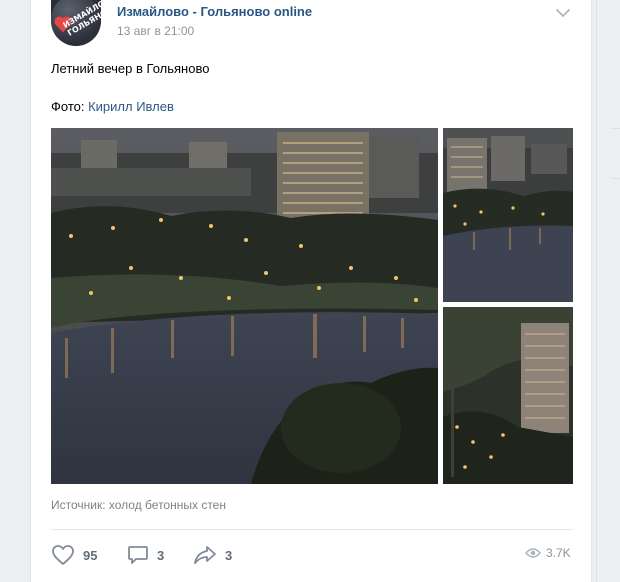 This screenshot has height=582, width=620. I want to click on photo-credit-author-link: Кирилл Ивлев, so click(131, 106).